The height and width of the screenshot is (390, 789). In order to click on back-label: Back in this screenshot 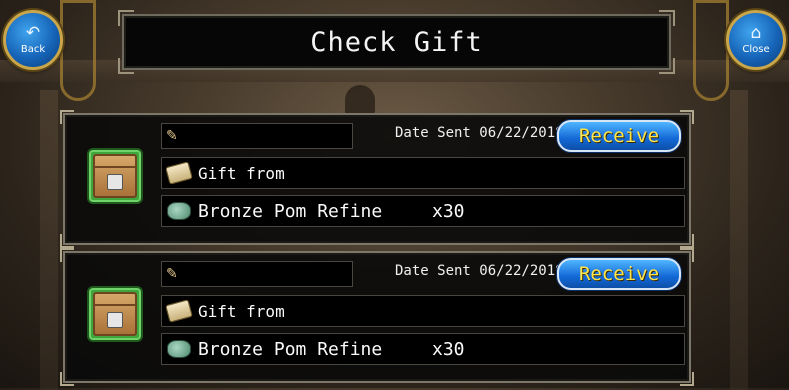, I will do `click(33, 49)`.